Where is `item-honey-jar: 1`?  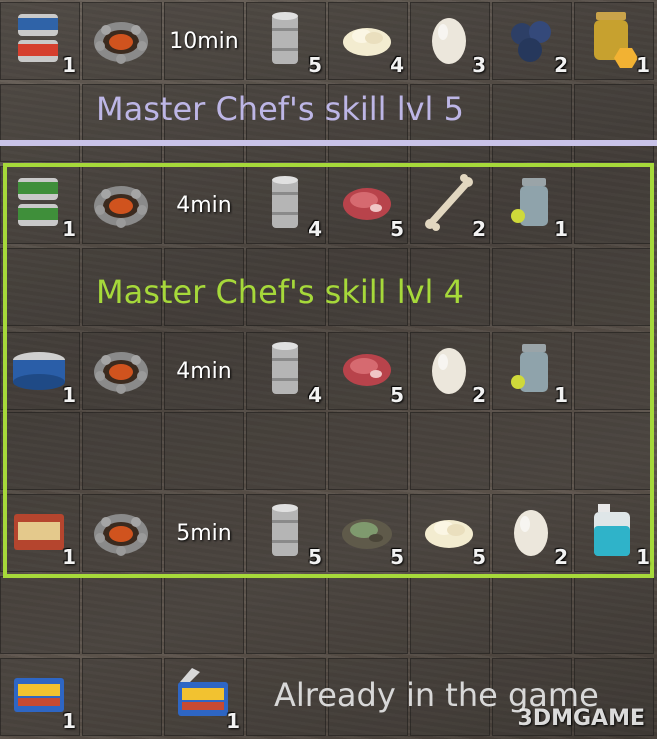 item-honey-jar: 1 is located at coordinates (614, 41).